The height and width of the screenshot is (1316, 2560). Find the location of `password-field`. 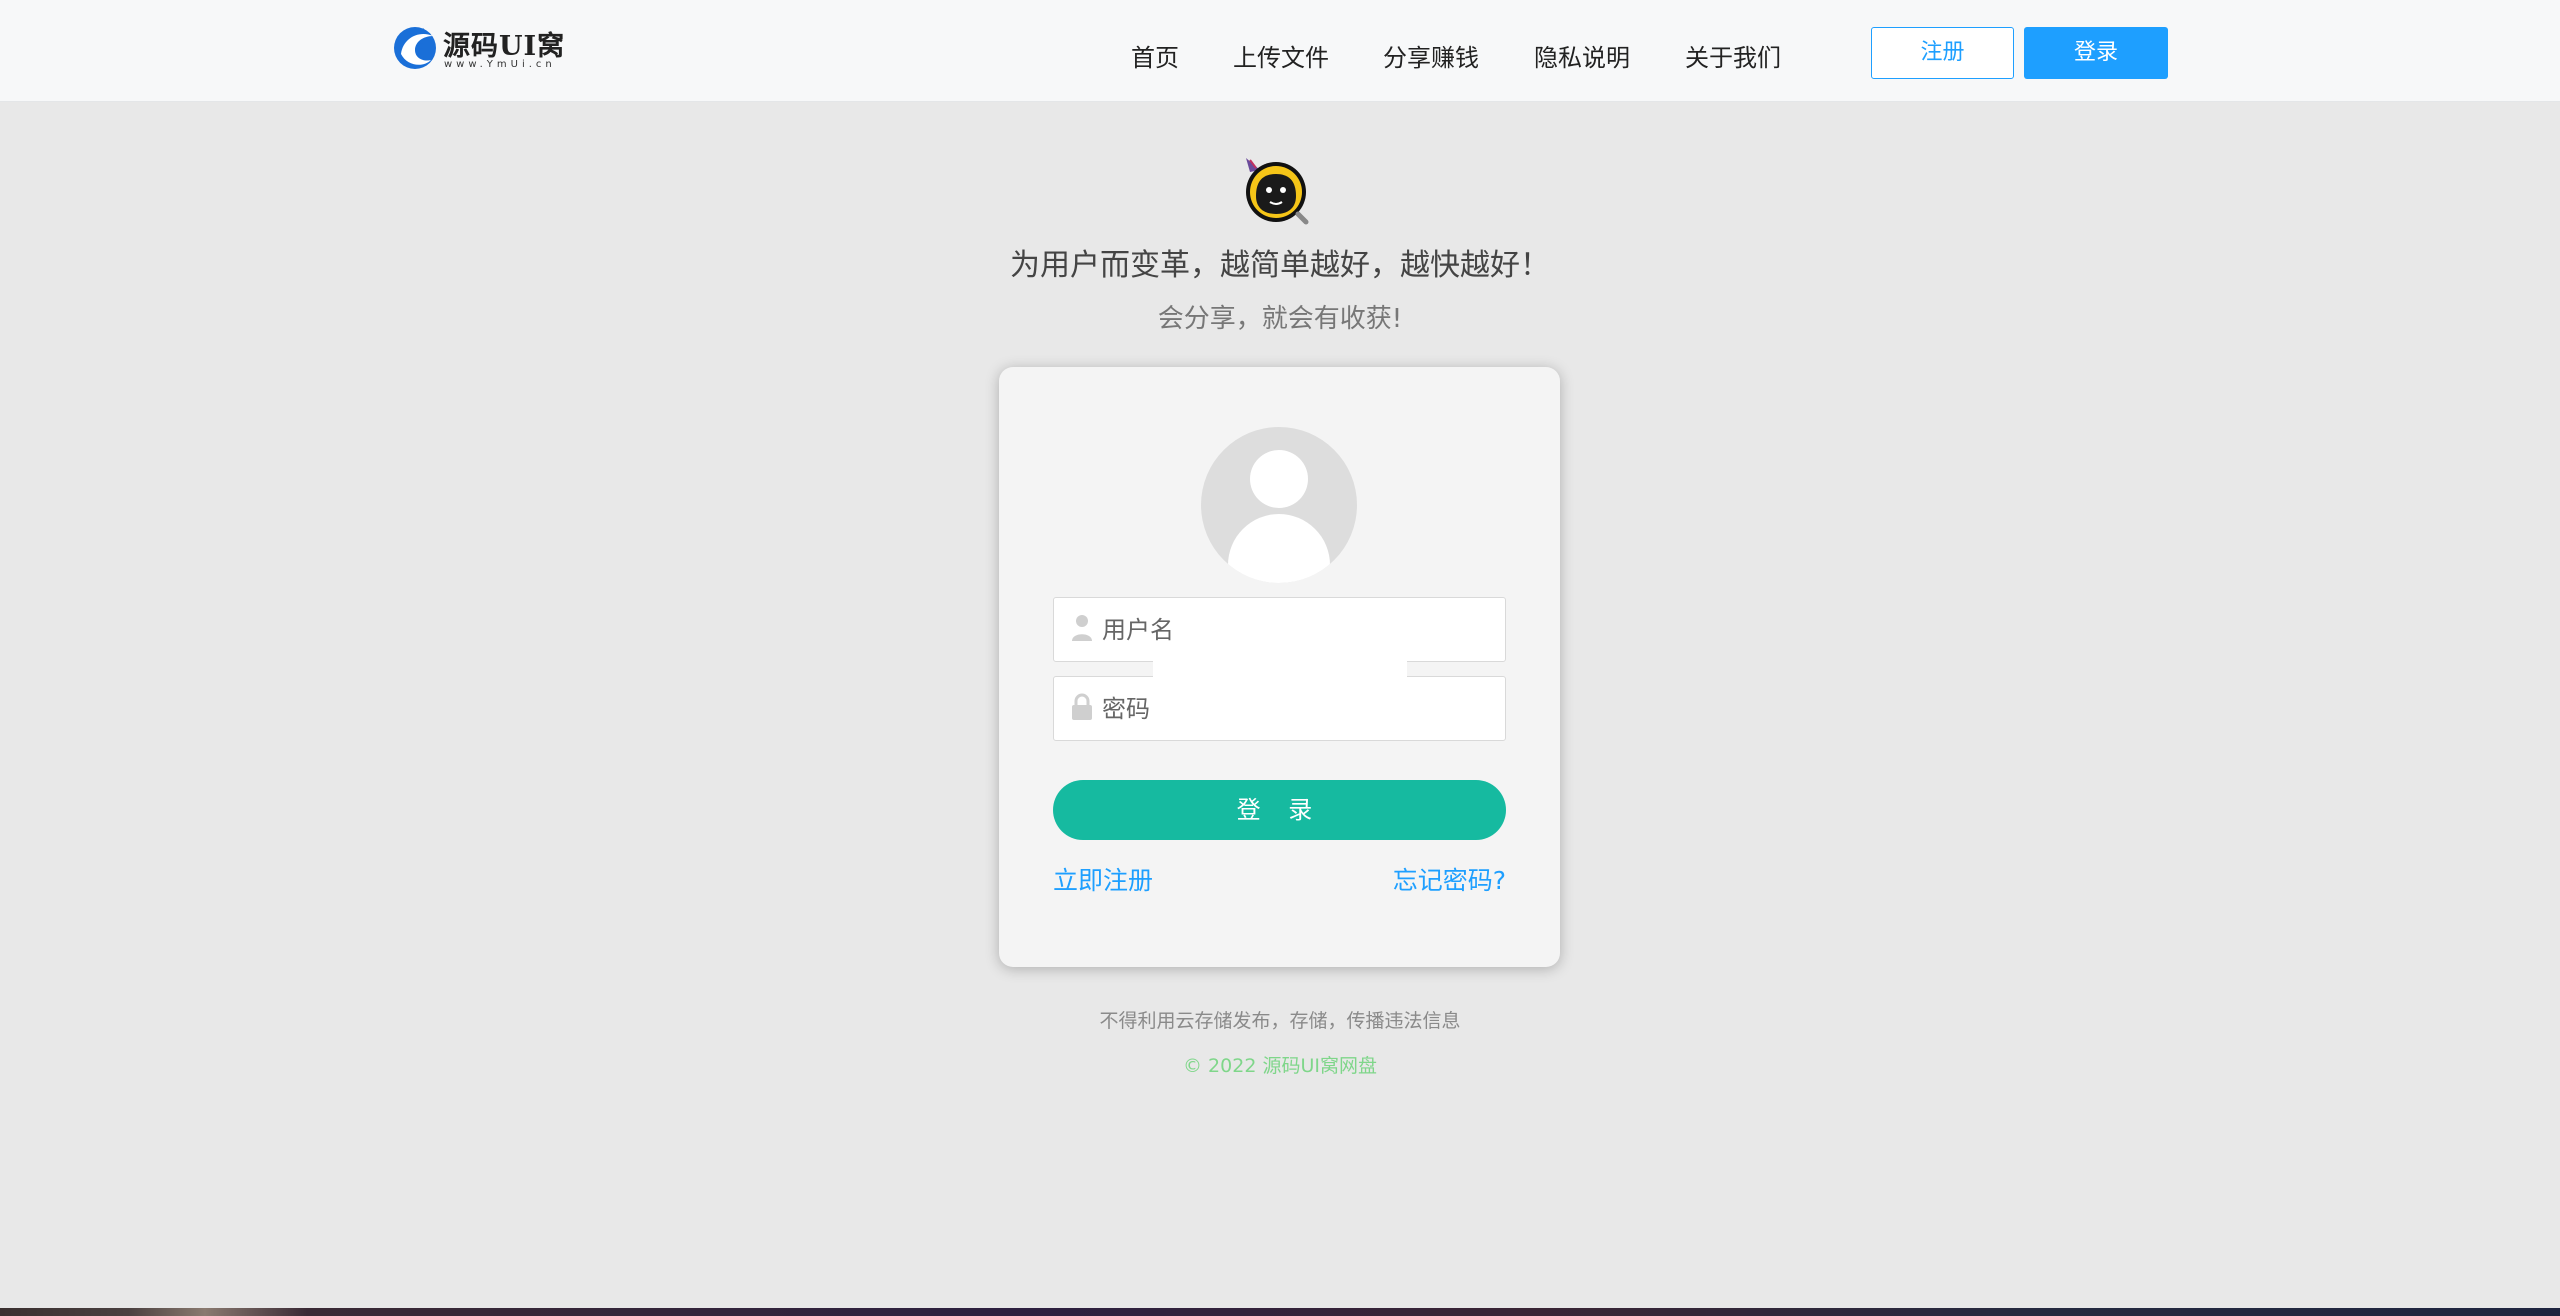

password-field is located at coordinates (1279, 708).